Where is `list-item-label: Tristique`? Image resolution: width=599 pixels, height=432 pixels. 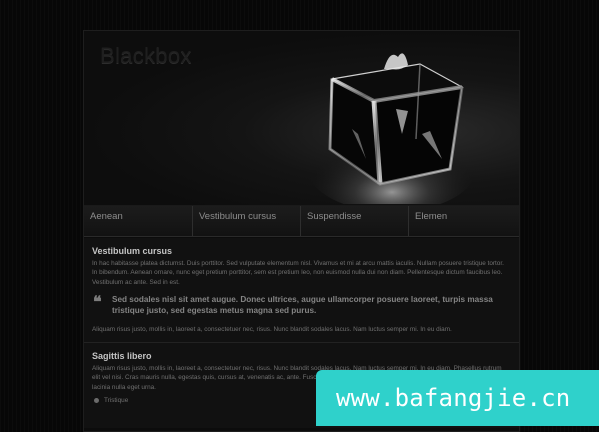
list-item-label: Tristique is located at coordinates (116, 400).